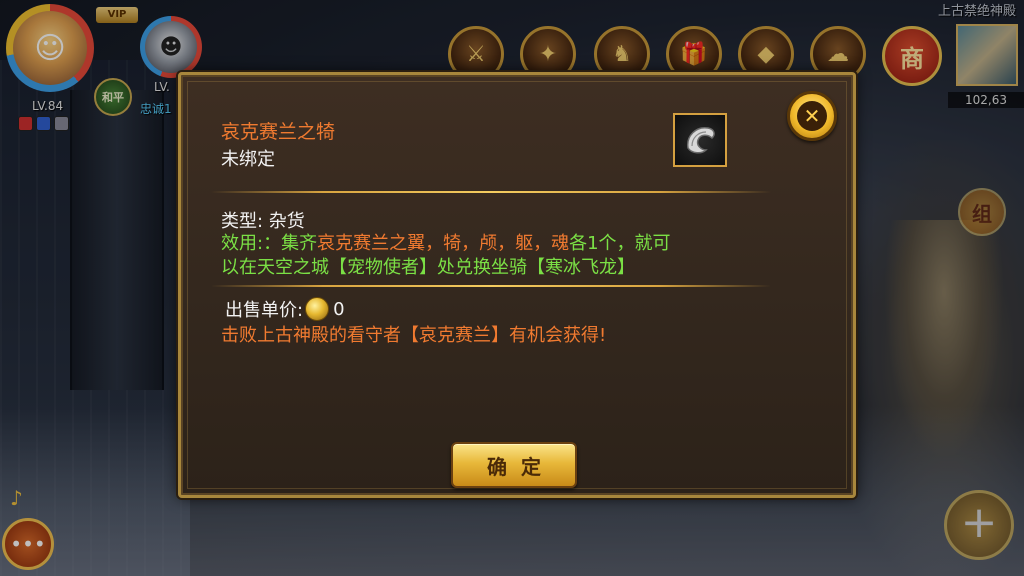  I want to click on horn-icon, so click(701, 140).